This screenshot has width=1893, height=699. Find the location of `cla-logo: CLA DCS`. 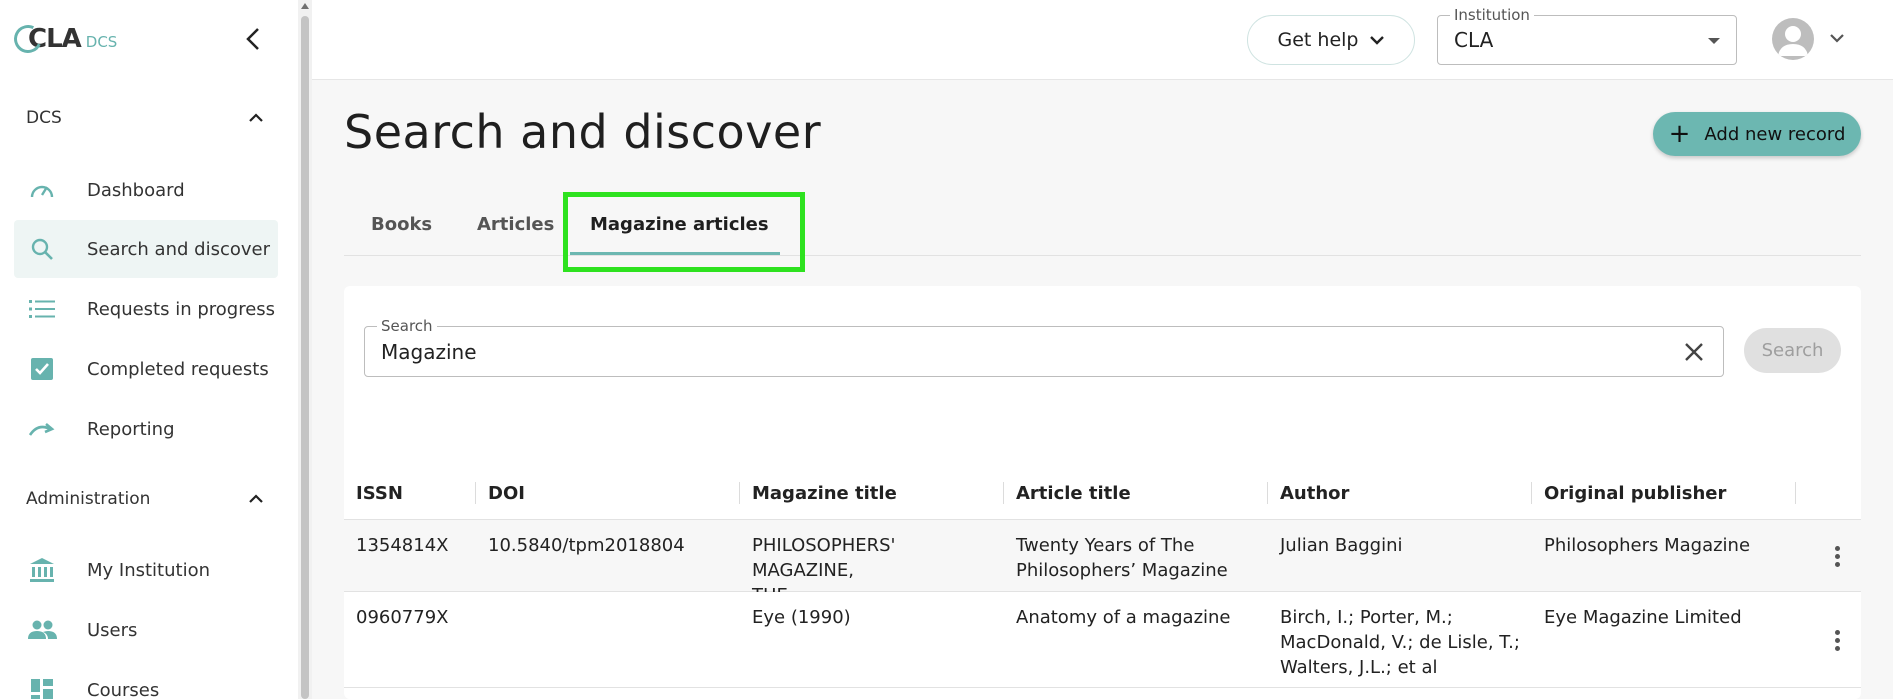

cla-logo: CLA DCS is located at coordinates (64, 39).